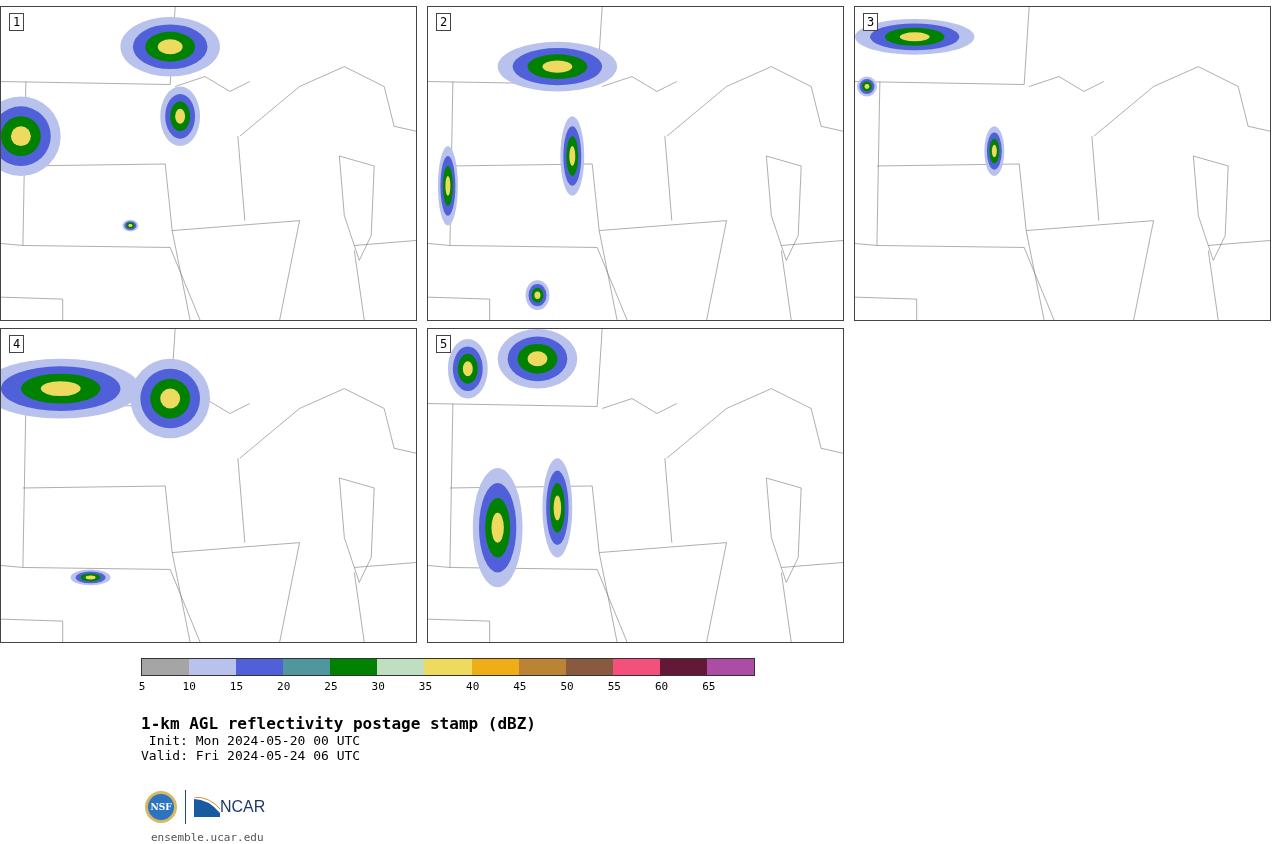 The image size is (1280, 844). Describe the element at coordinates (331, 686) in the screenshot. I see `tick-label: 25` at that location.